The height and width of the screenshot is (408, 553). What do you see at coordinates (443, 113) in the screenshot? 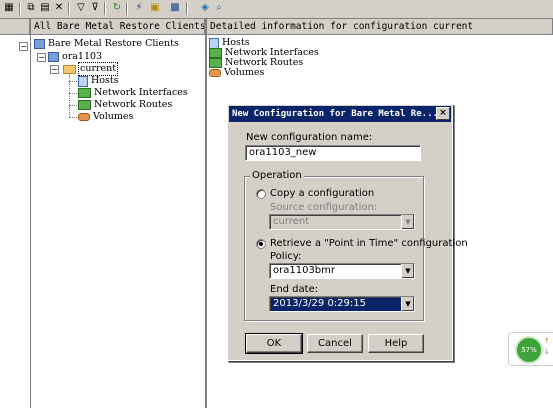
I see `close-icon: ×` at bounding box center [443, 113].